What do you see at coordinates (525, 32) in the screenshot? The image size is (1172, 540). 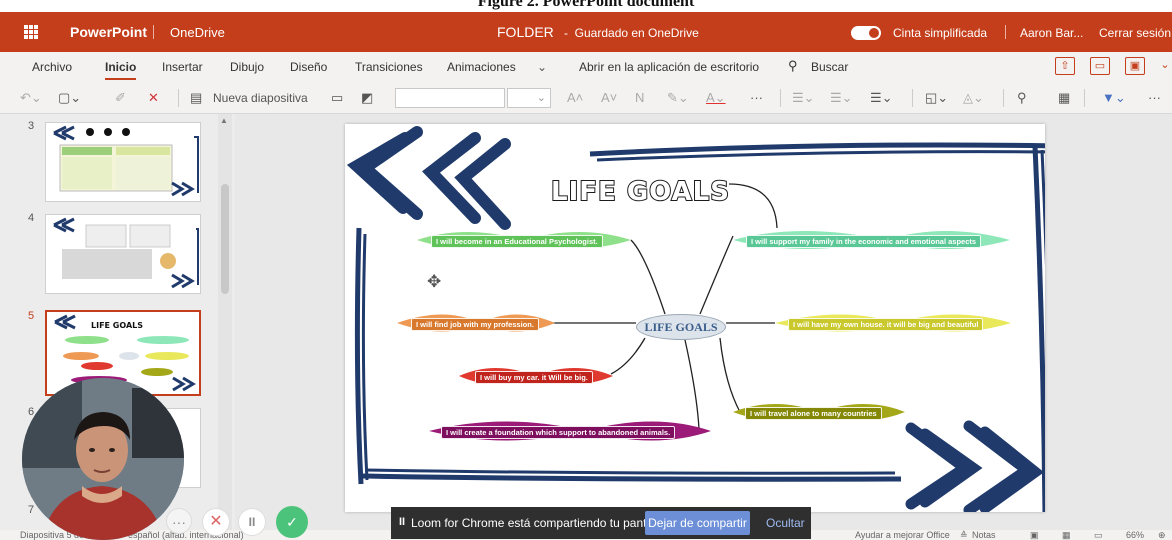 I see `document-name: FOLDER` at bounding box center [525, 32].